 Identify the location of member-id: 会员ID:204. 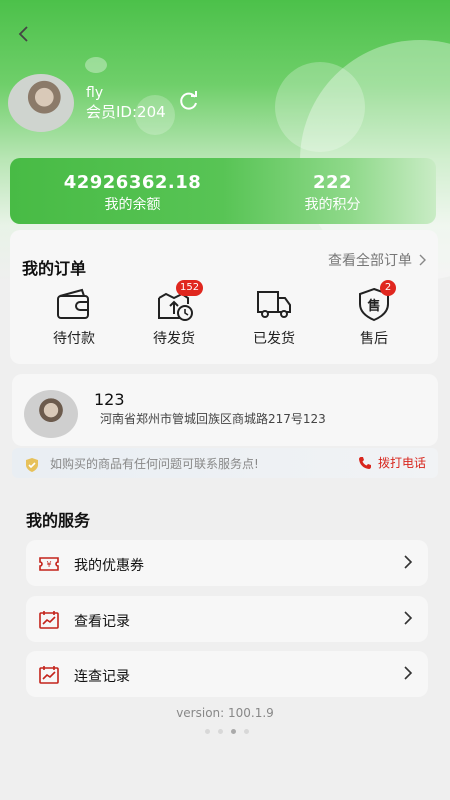
(126, 112).